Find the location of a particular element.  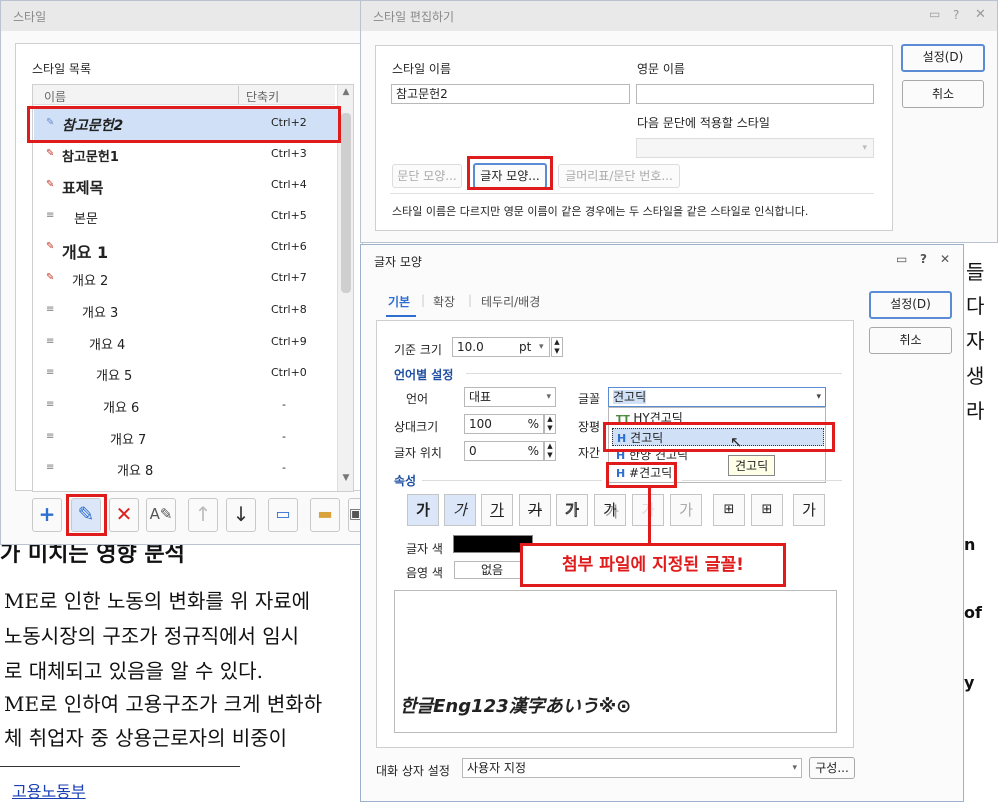

attr-section-title: 속성 is located at coordinates (405, 481).